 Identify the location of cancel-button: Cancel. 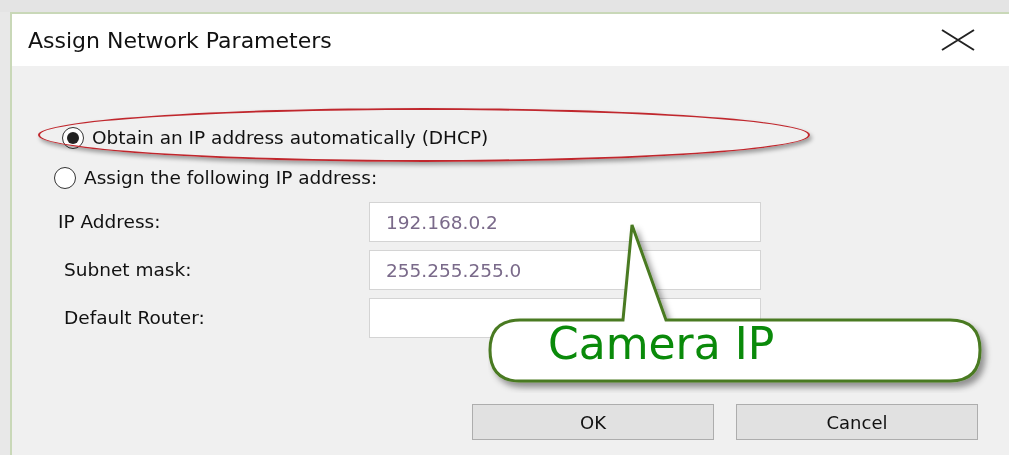
(857, 422).